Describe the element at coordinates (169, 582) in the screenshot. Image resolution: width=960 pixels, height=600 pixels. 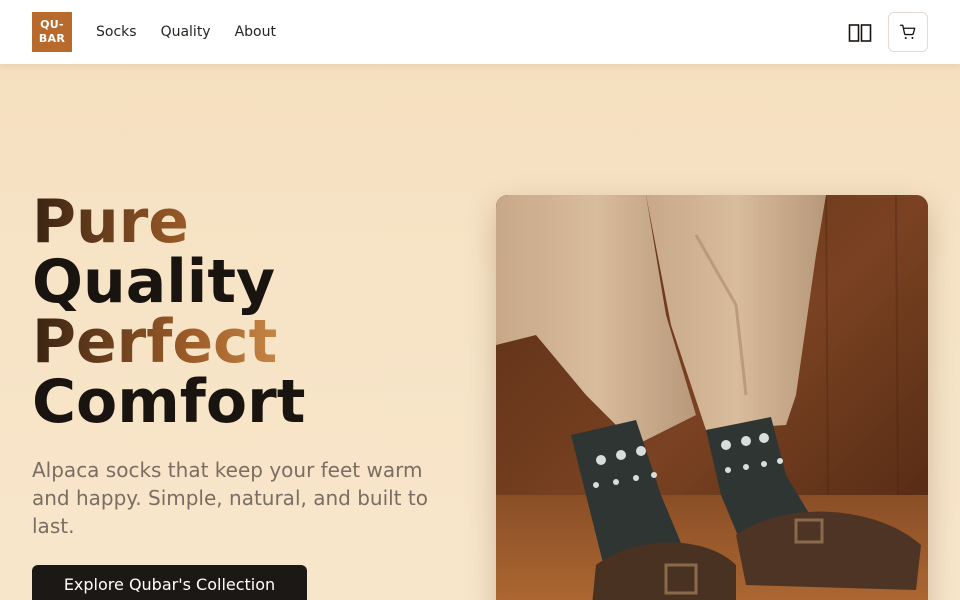
I see `explore-collection-button: Explore Qubar's Collection` at that location.